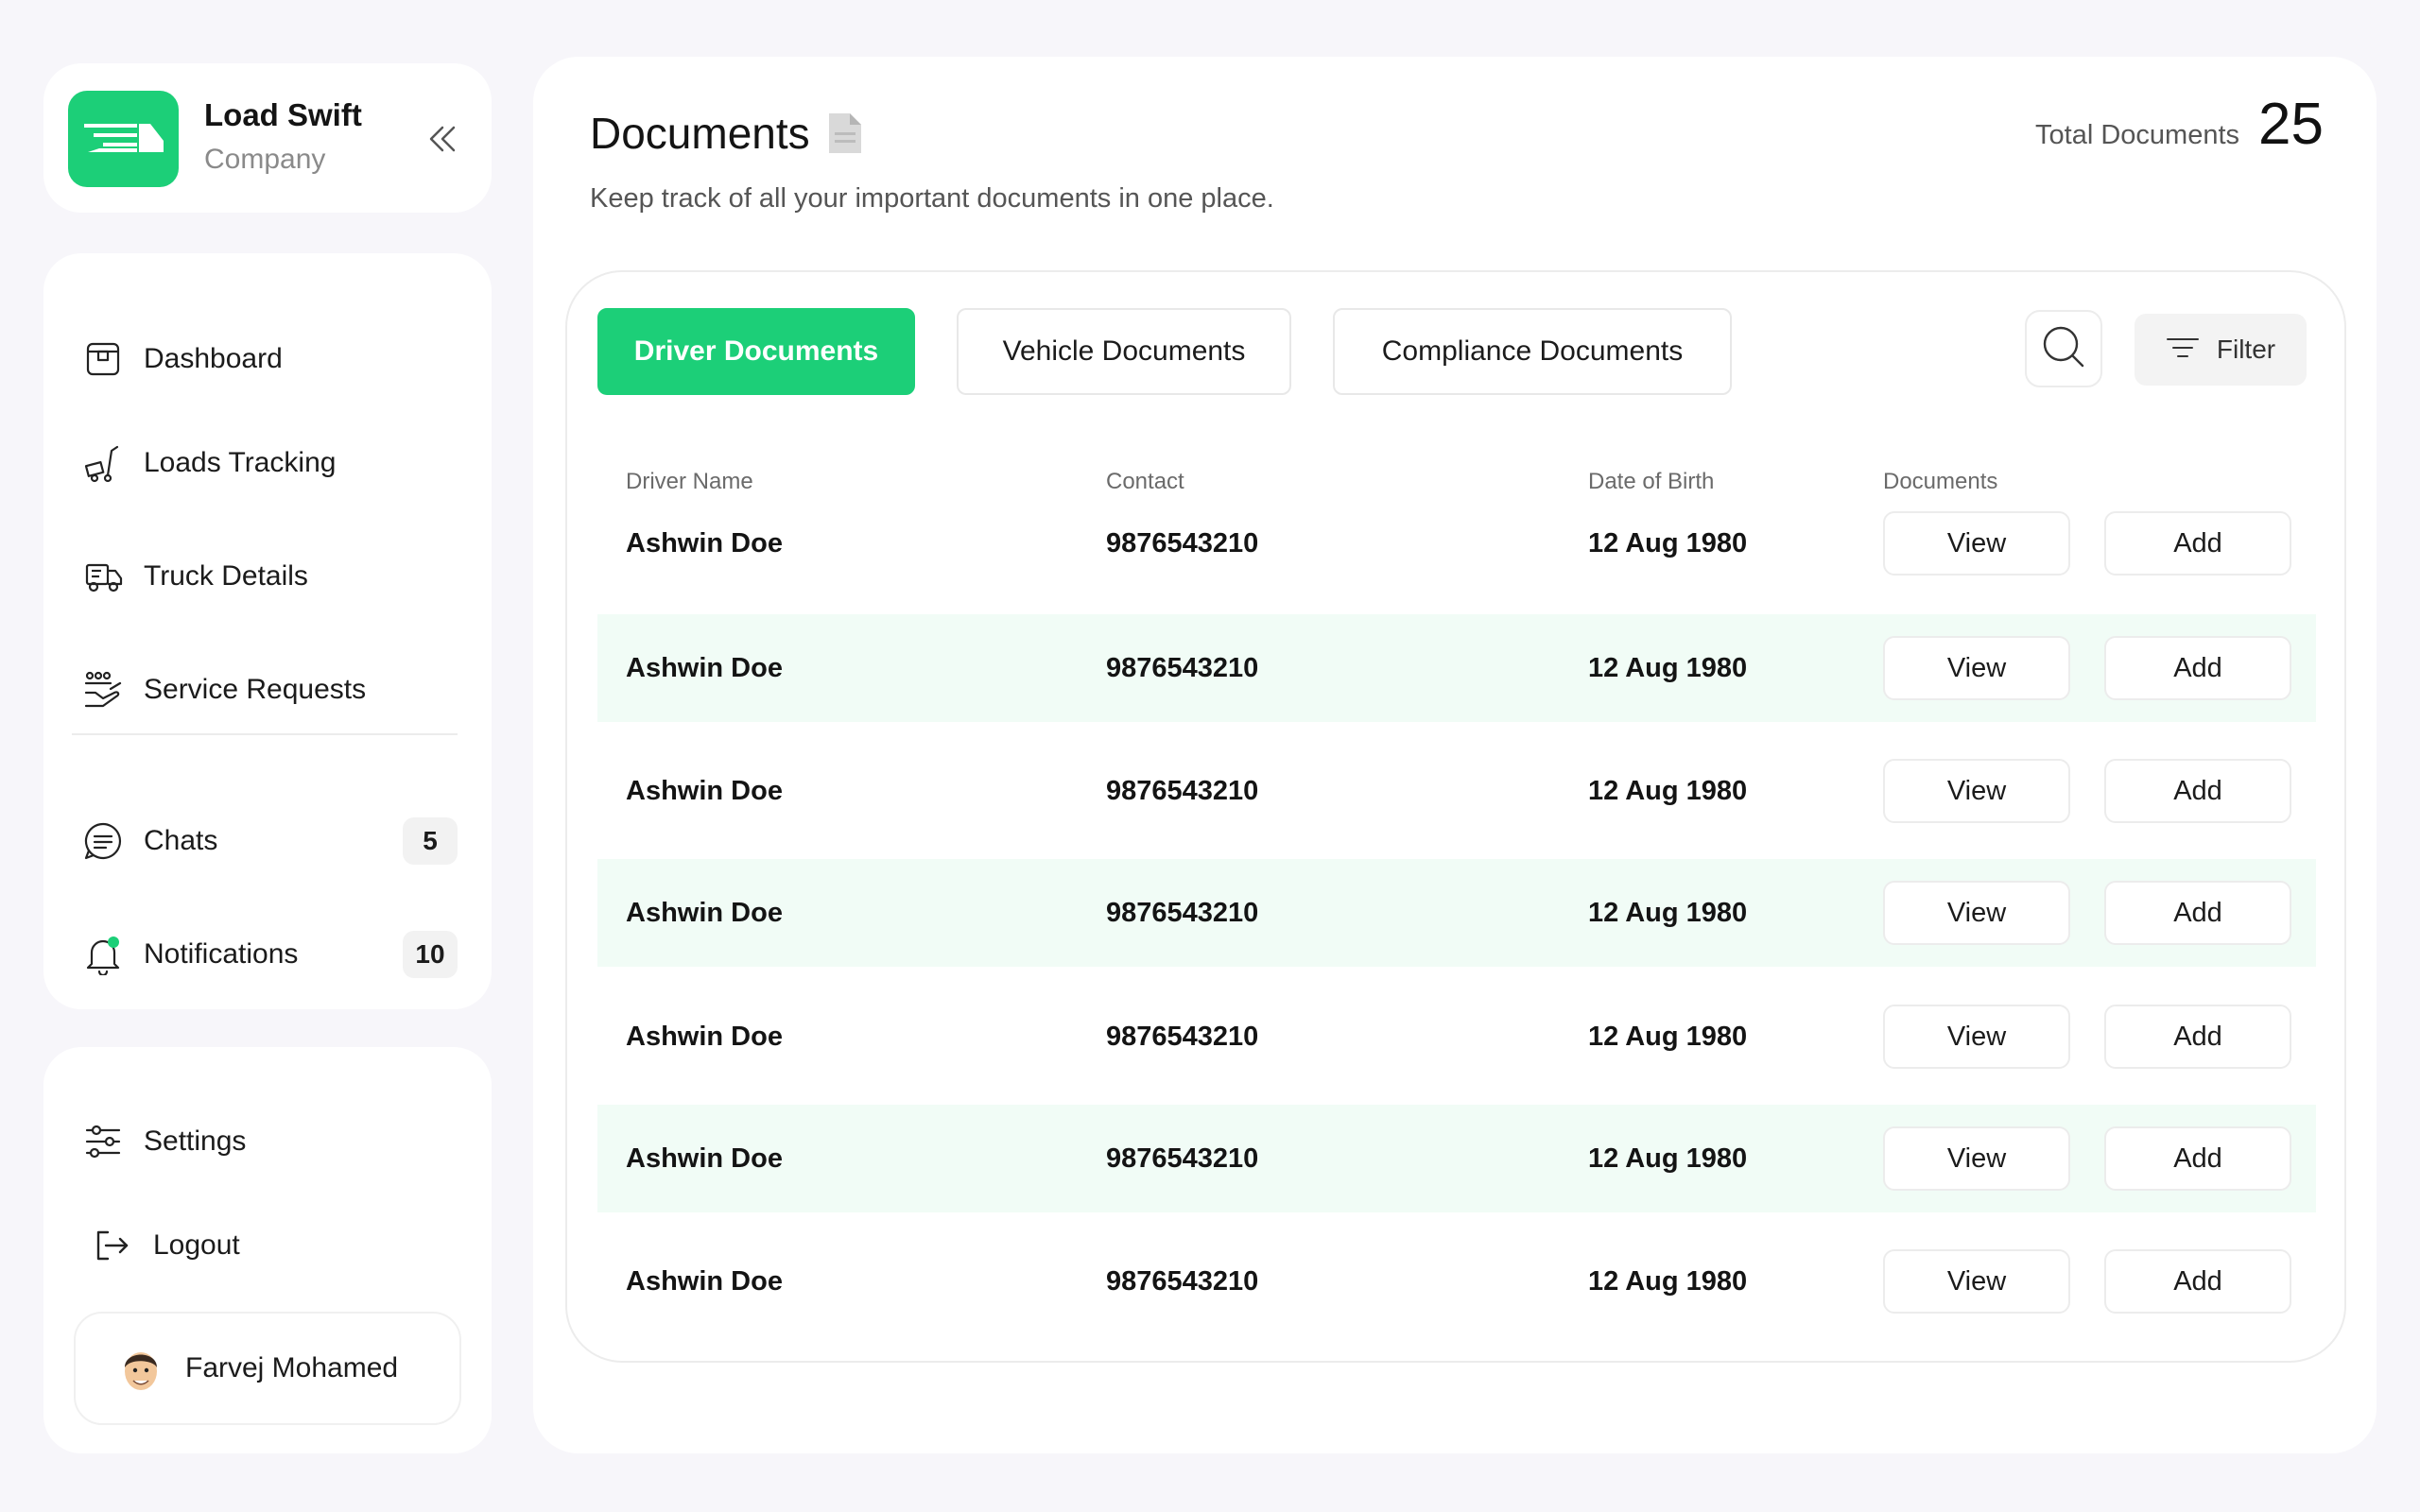 The height and width of the screenshot is (1512, 2420). I want to click on sidebar-item-service-requests: Service Requests, so click(270, 690).